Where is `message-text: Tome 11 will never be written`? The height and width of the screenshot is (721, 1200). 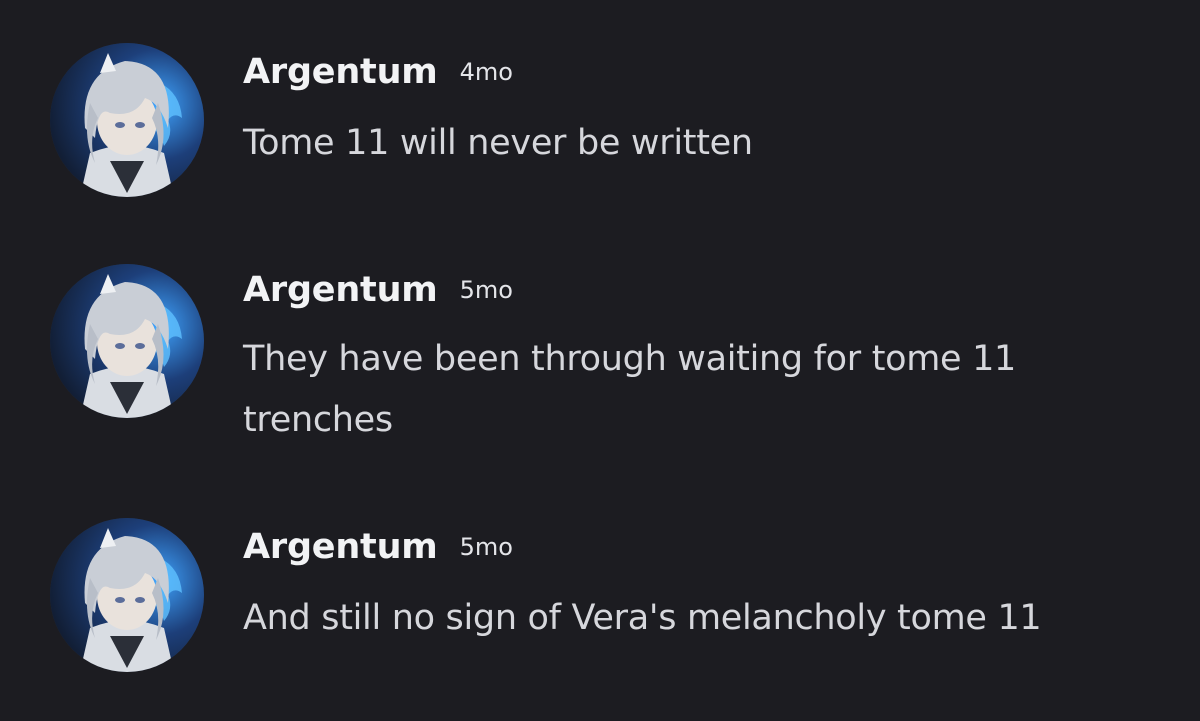 message-text: Tome 11 will never be written is located at coordinates (498, 143).